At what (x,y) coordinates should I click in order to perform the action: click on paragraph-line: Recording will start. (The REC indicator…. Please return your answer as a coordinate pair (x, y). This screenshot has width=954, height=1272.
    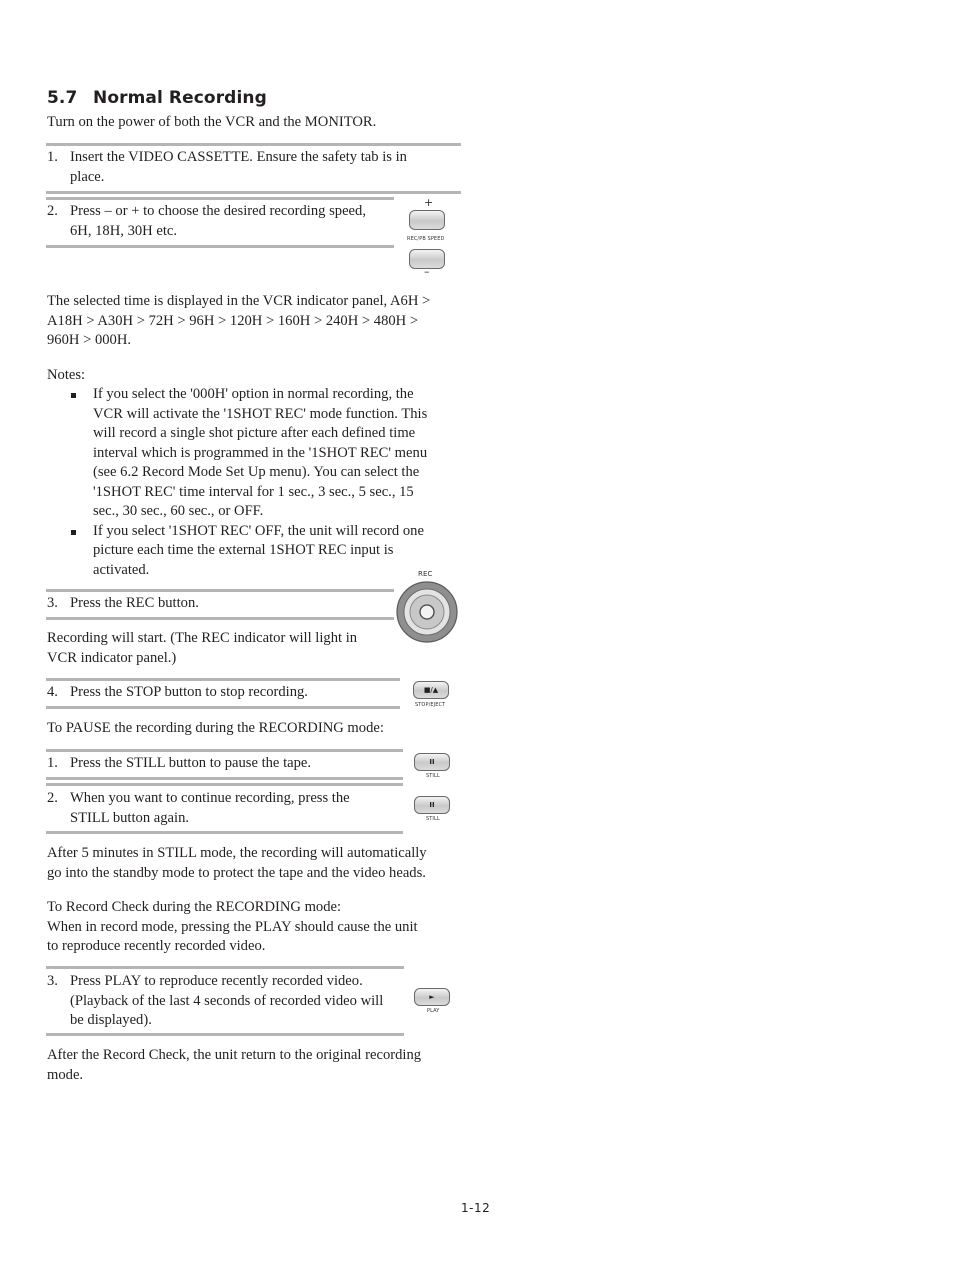
    Looking at the image, I should click on (202, 638).